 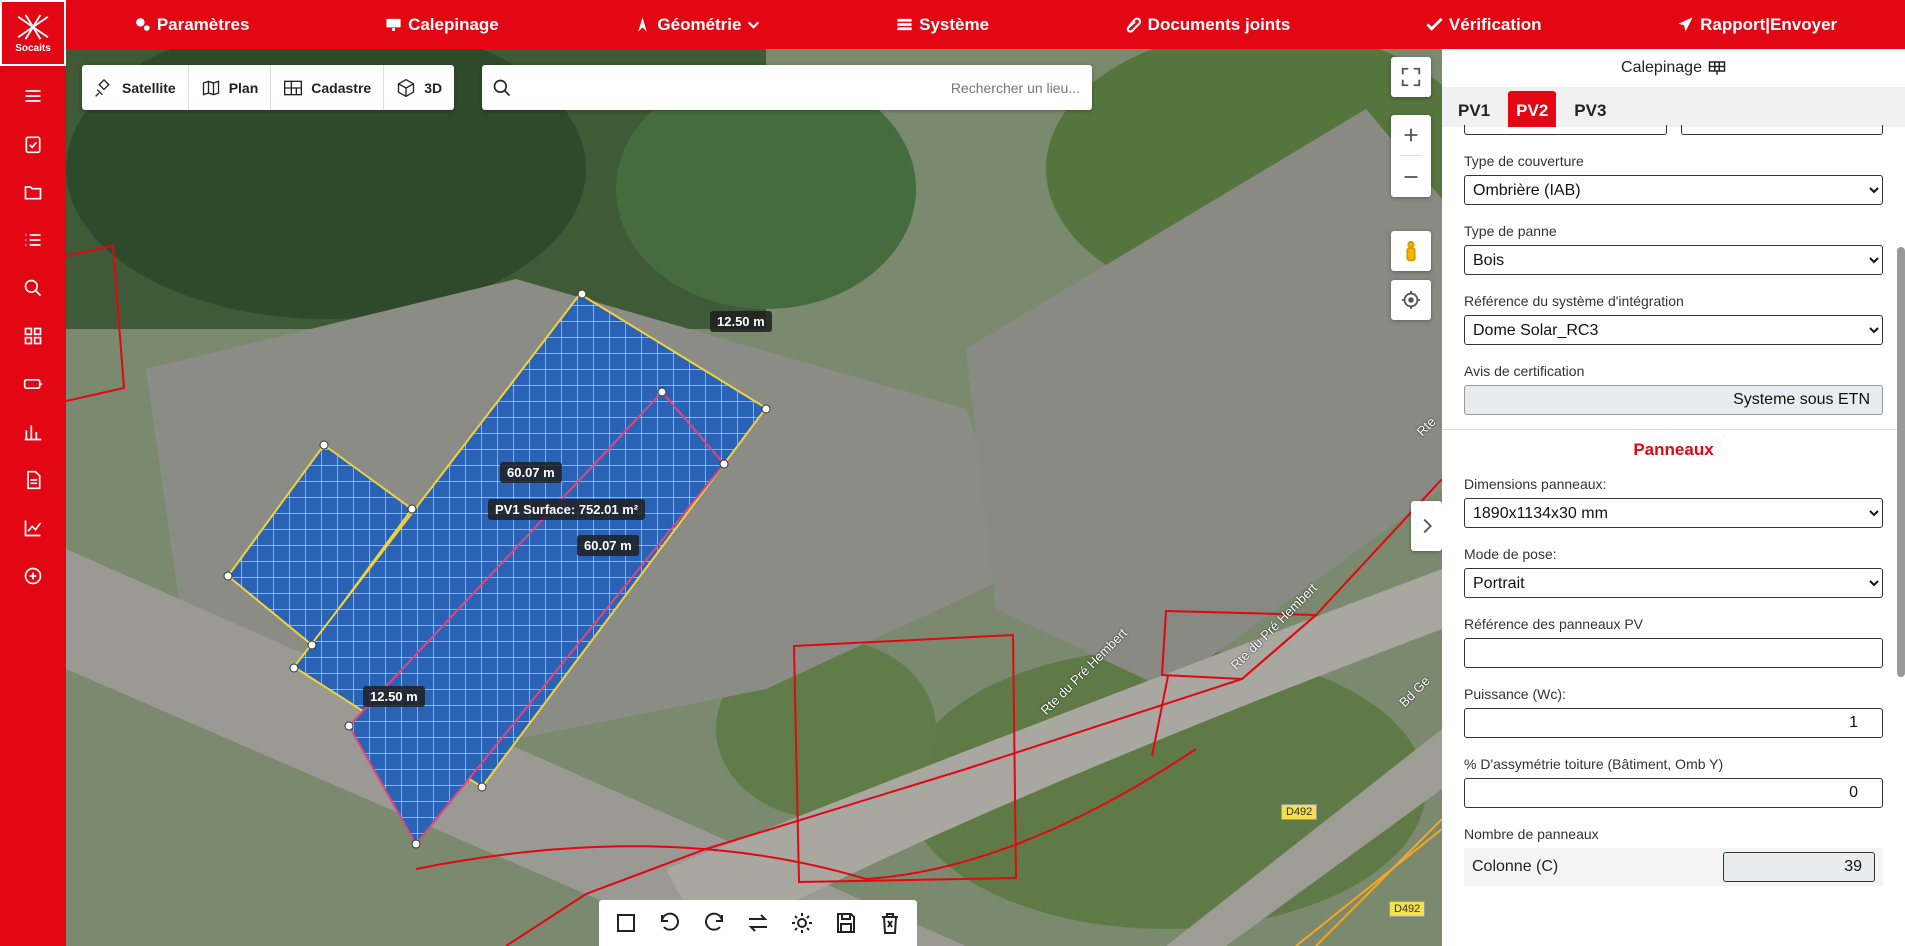 I want to click on field-panne: Type de panne Bois, so click(x=1673, y=249).